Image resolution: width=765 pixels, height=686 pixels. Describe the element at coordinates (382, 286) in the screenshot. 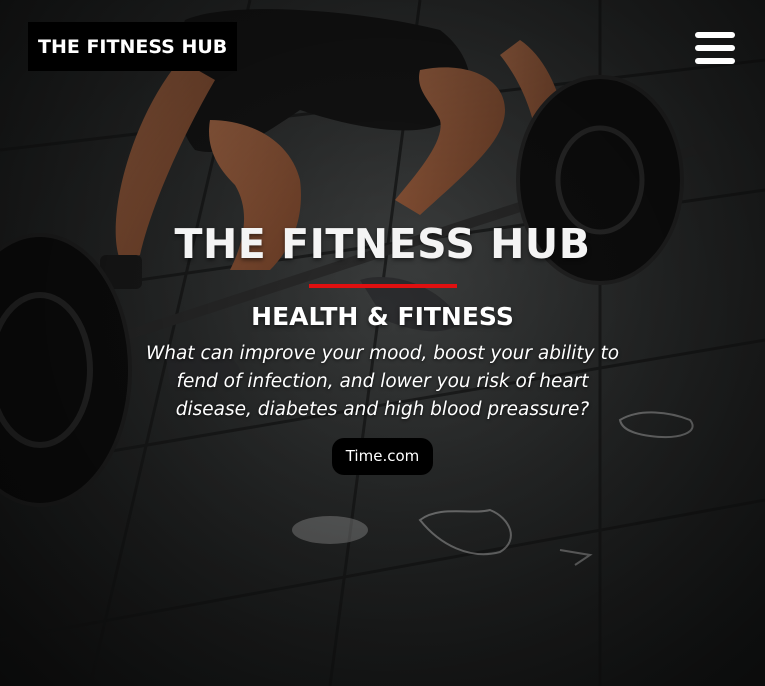

I see `title-underline` at that location.